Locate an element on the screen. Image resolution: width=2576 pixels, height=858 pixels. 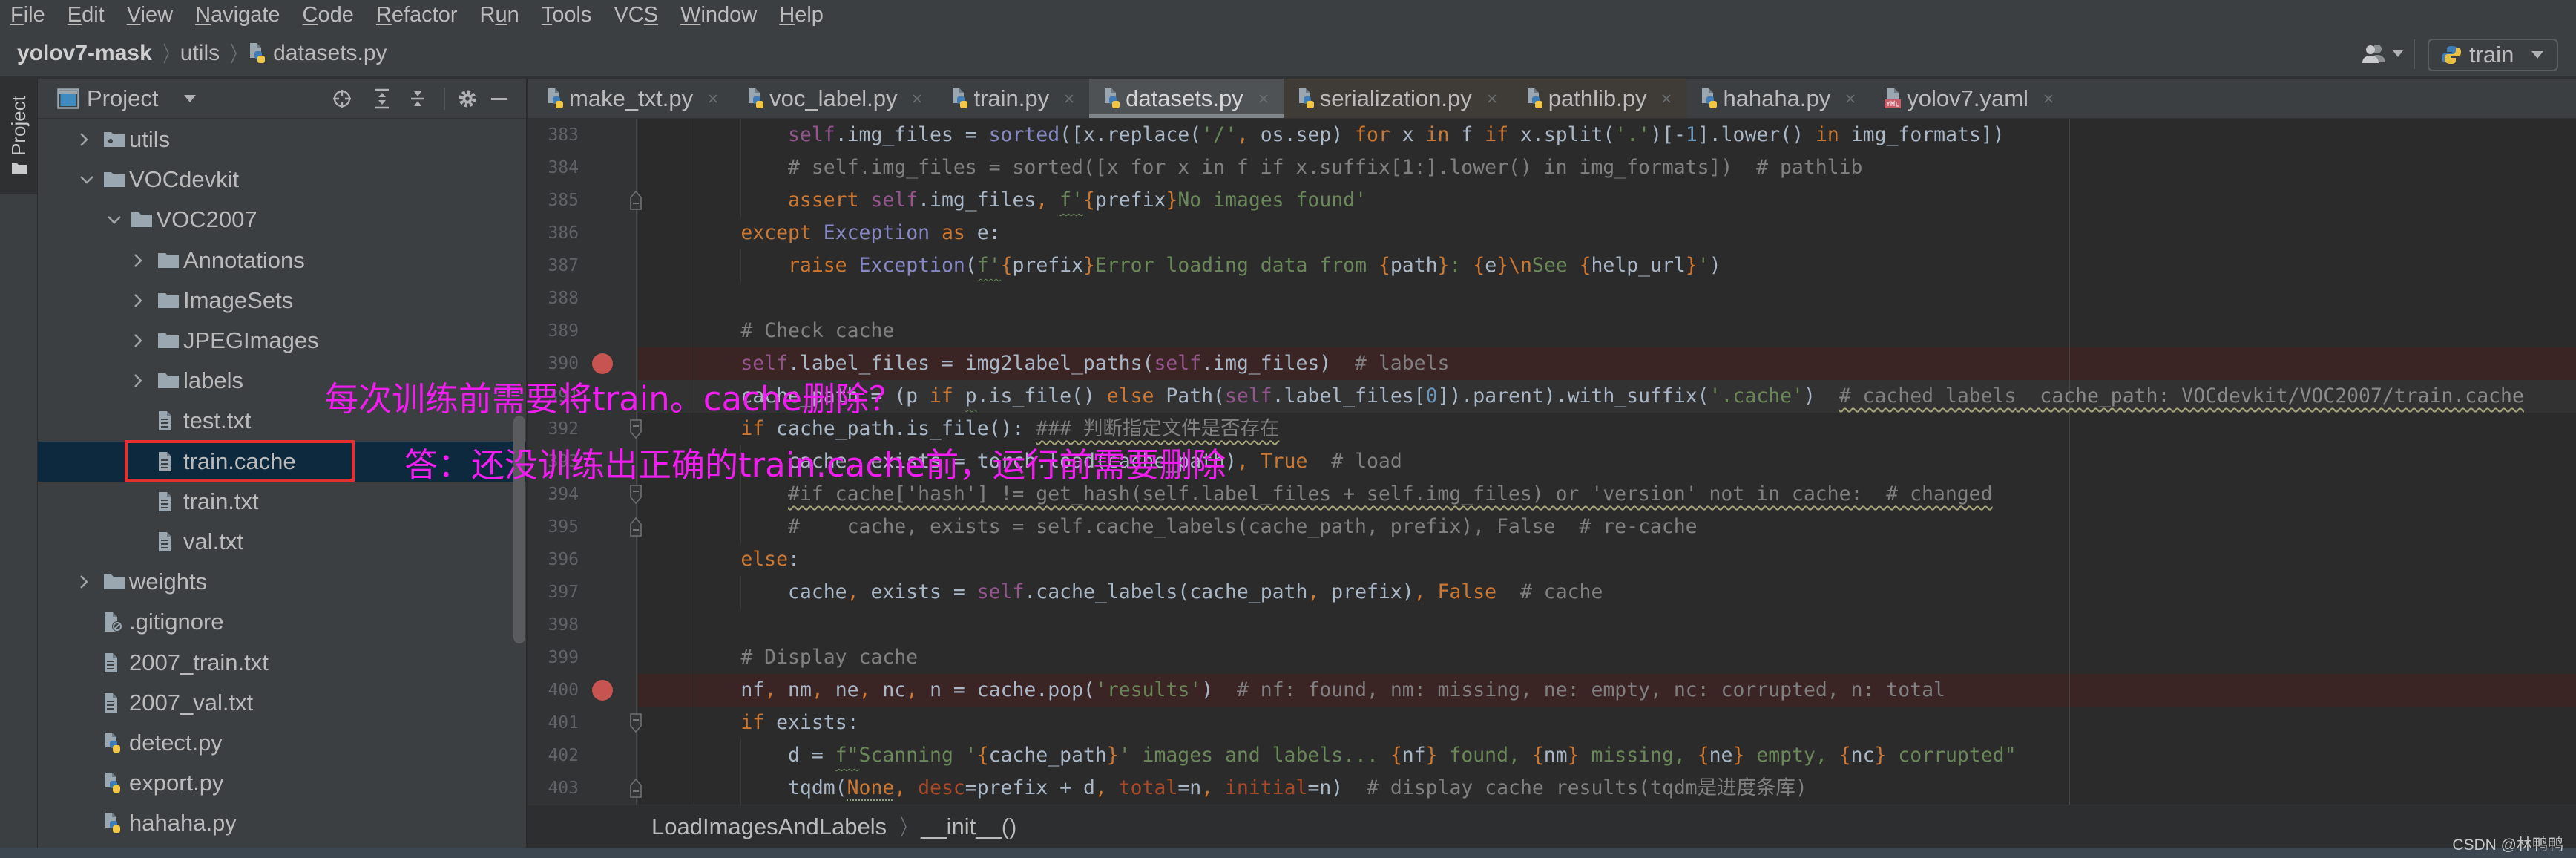
code-line: else: is located at coordinates (1607, 559).